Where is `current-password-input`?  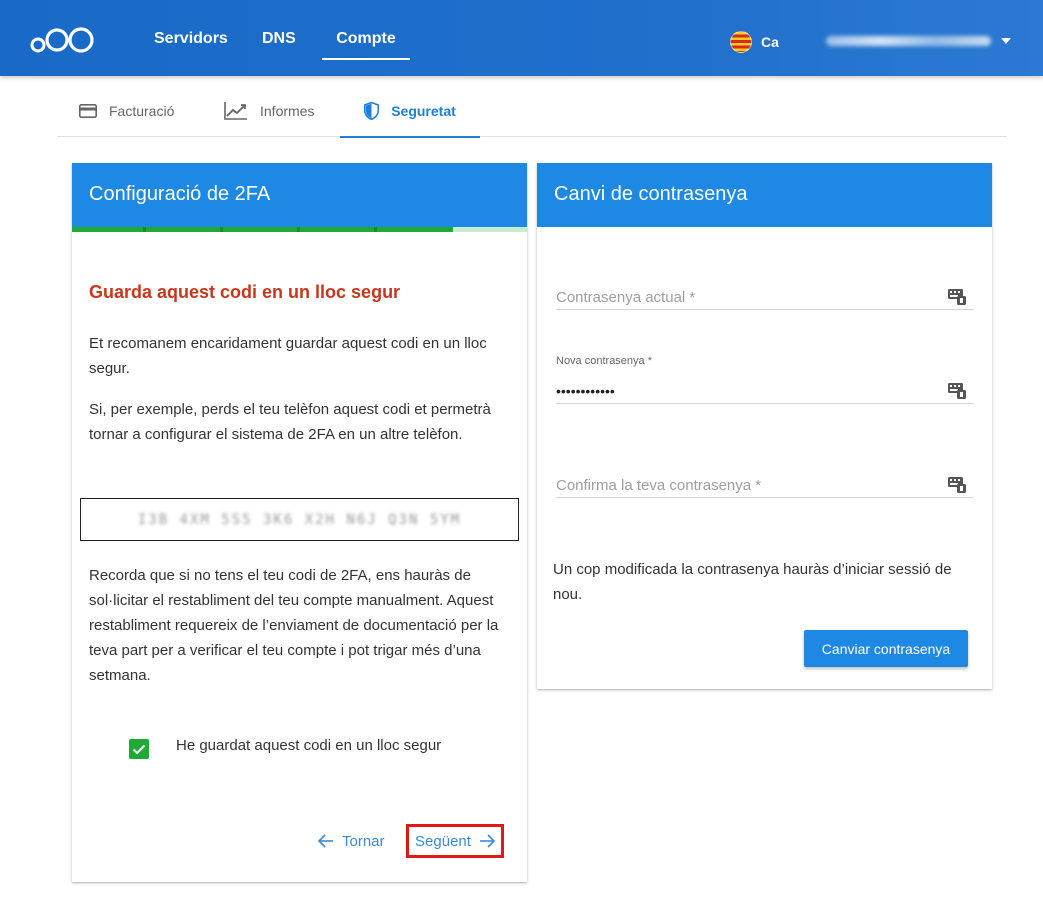 current-password-input is located at coordinates (746, 297).